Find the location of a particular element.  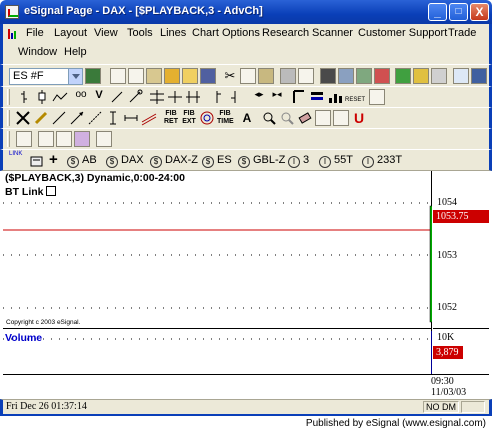

paste-icon is located at coordinates (266, 76).